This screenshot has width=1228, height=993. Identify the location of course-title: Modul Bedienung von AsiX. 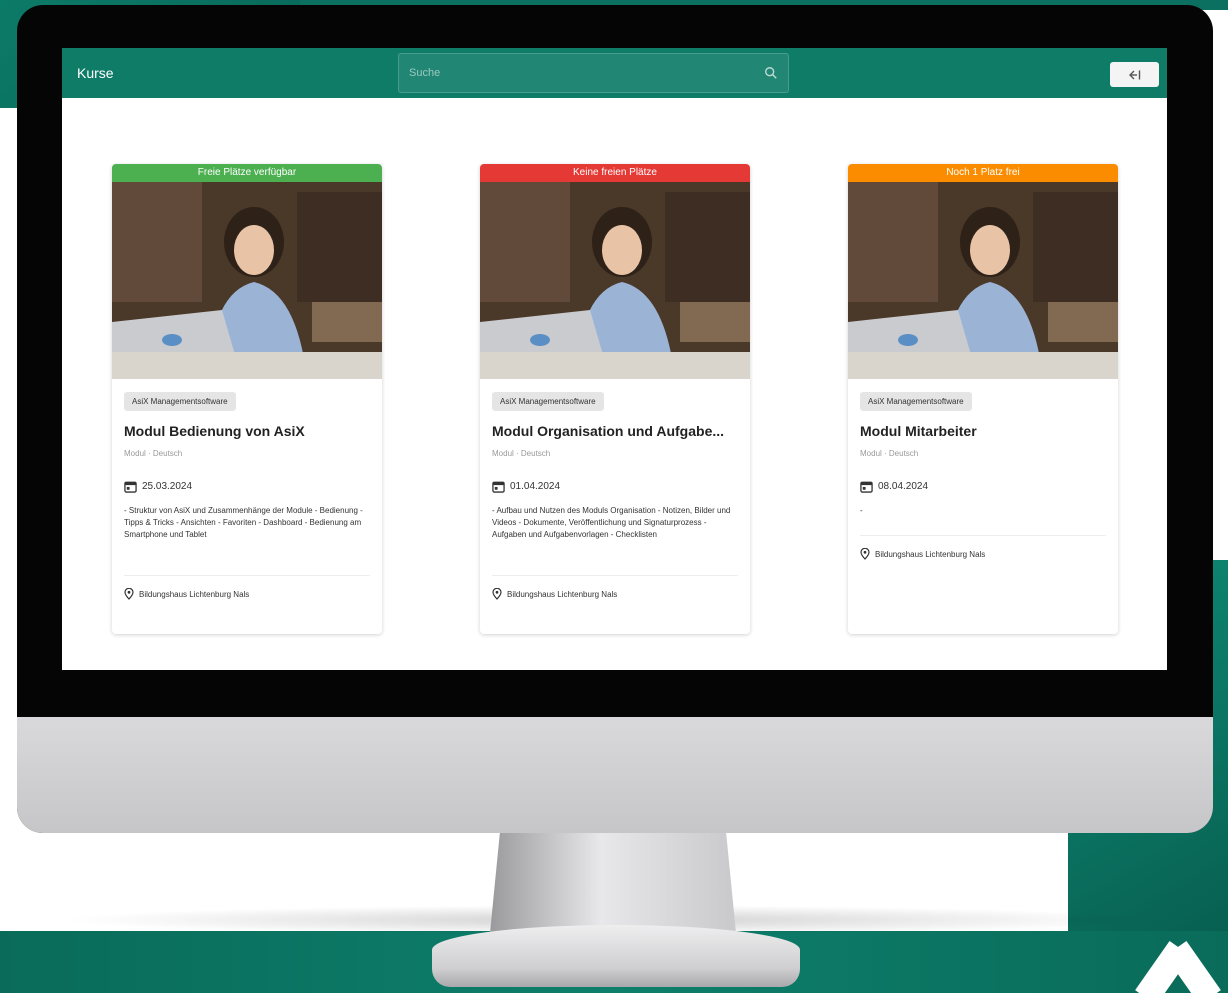
(214, 431).